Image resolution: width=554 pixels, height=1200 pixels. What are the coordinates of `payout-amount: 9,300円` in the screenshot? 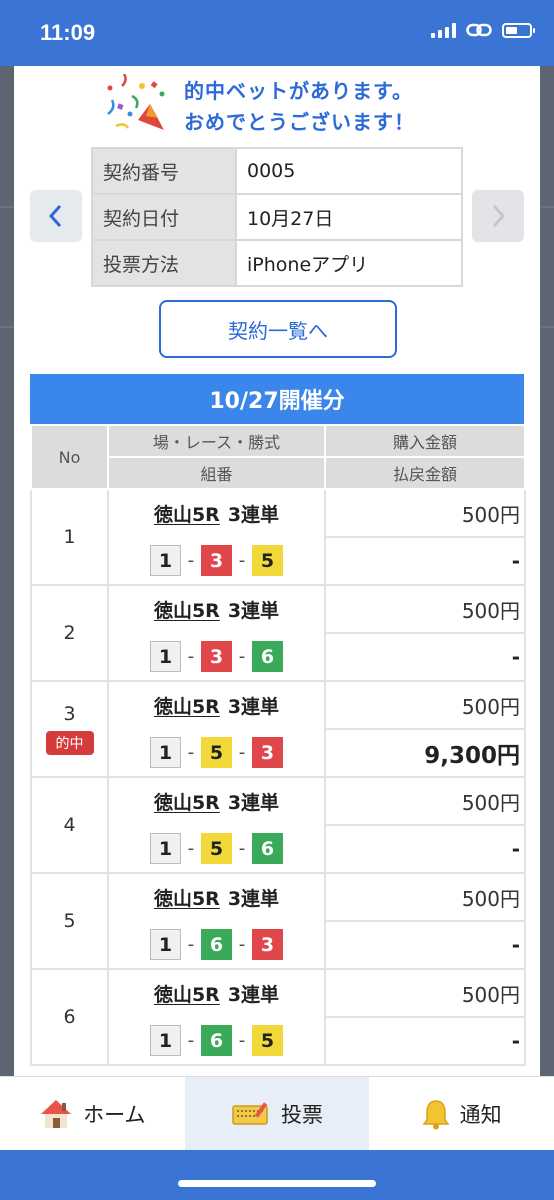 It's located at (425, 753).